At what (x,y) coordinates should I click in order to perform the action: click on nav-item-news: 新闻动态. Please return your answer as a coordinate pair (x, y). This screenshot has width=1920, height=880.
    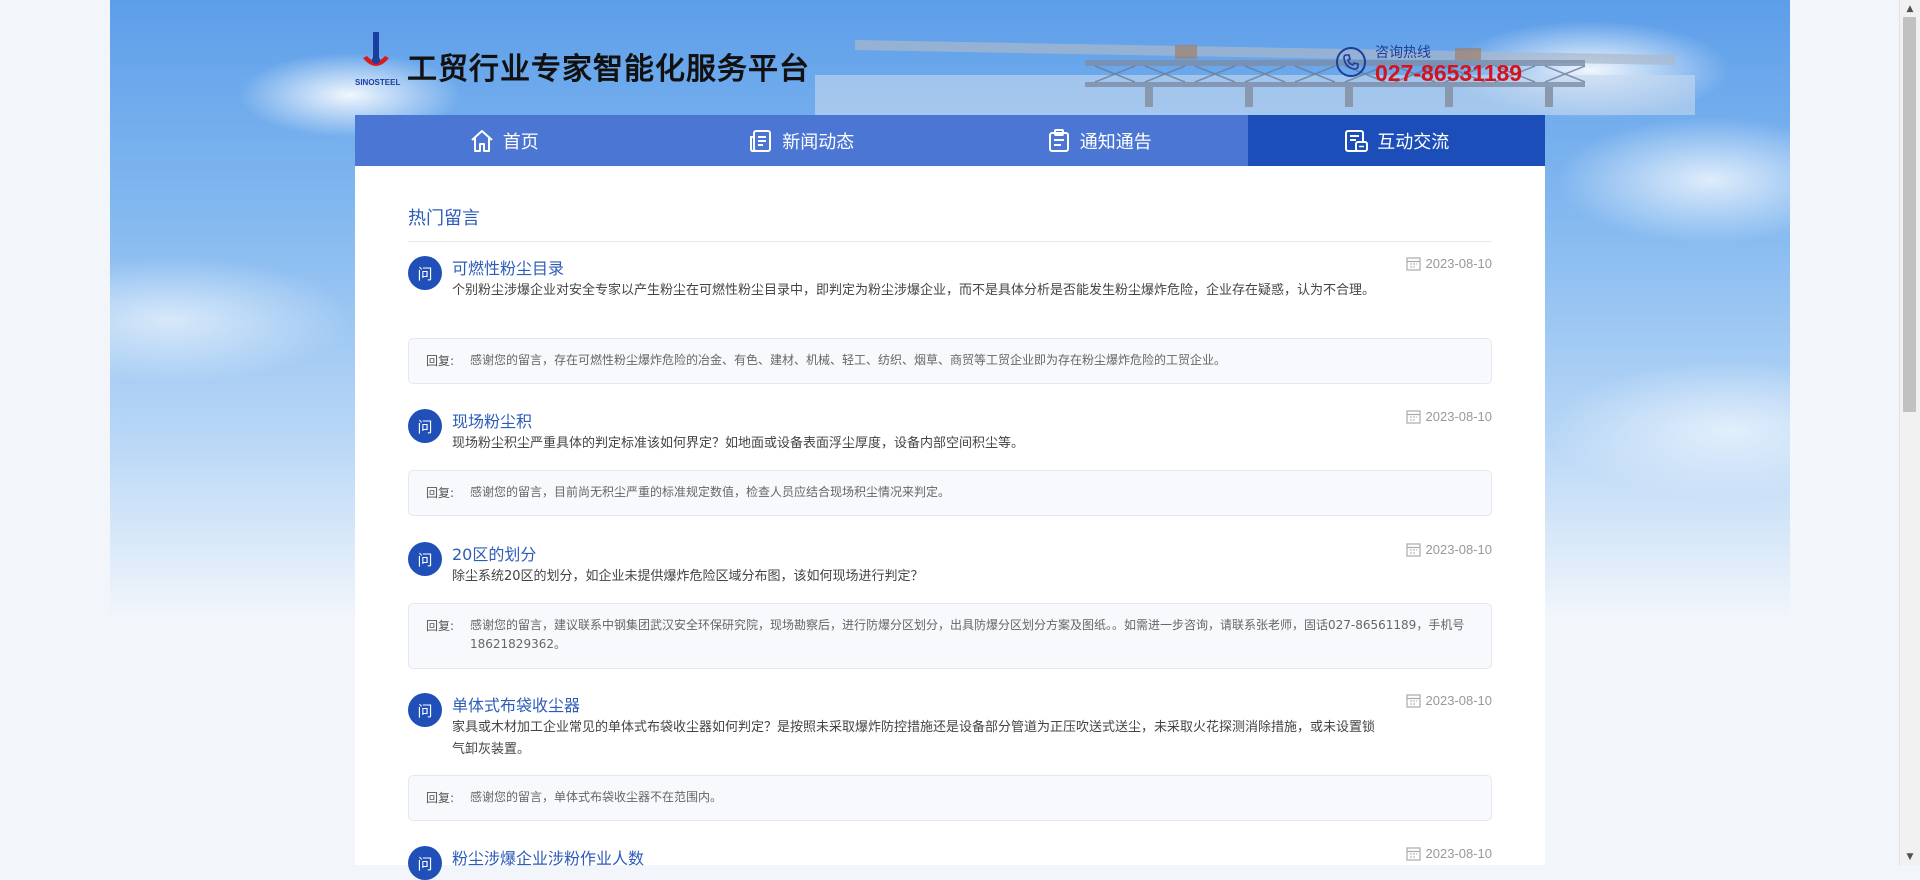
    Looking at the image, I should click on (802, 140).